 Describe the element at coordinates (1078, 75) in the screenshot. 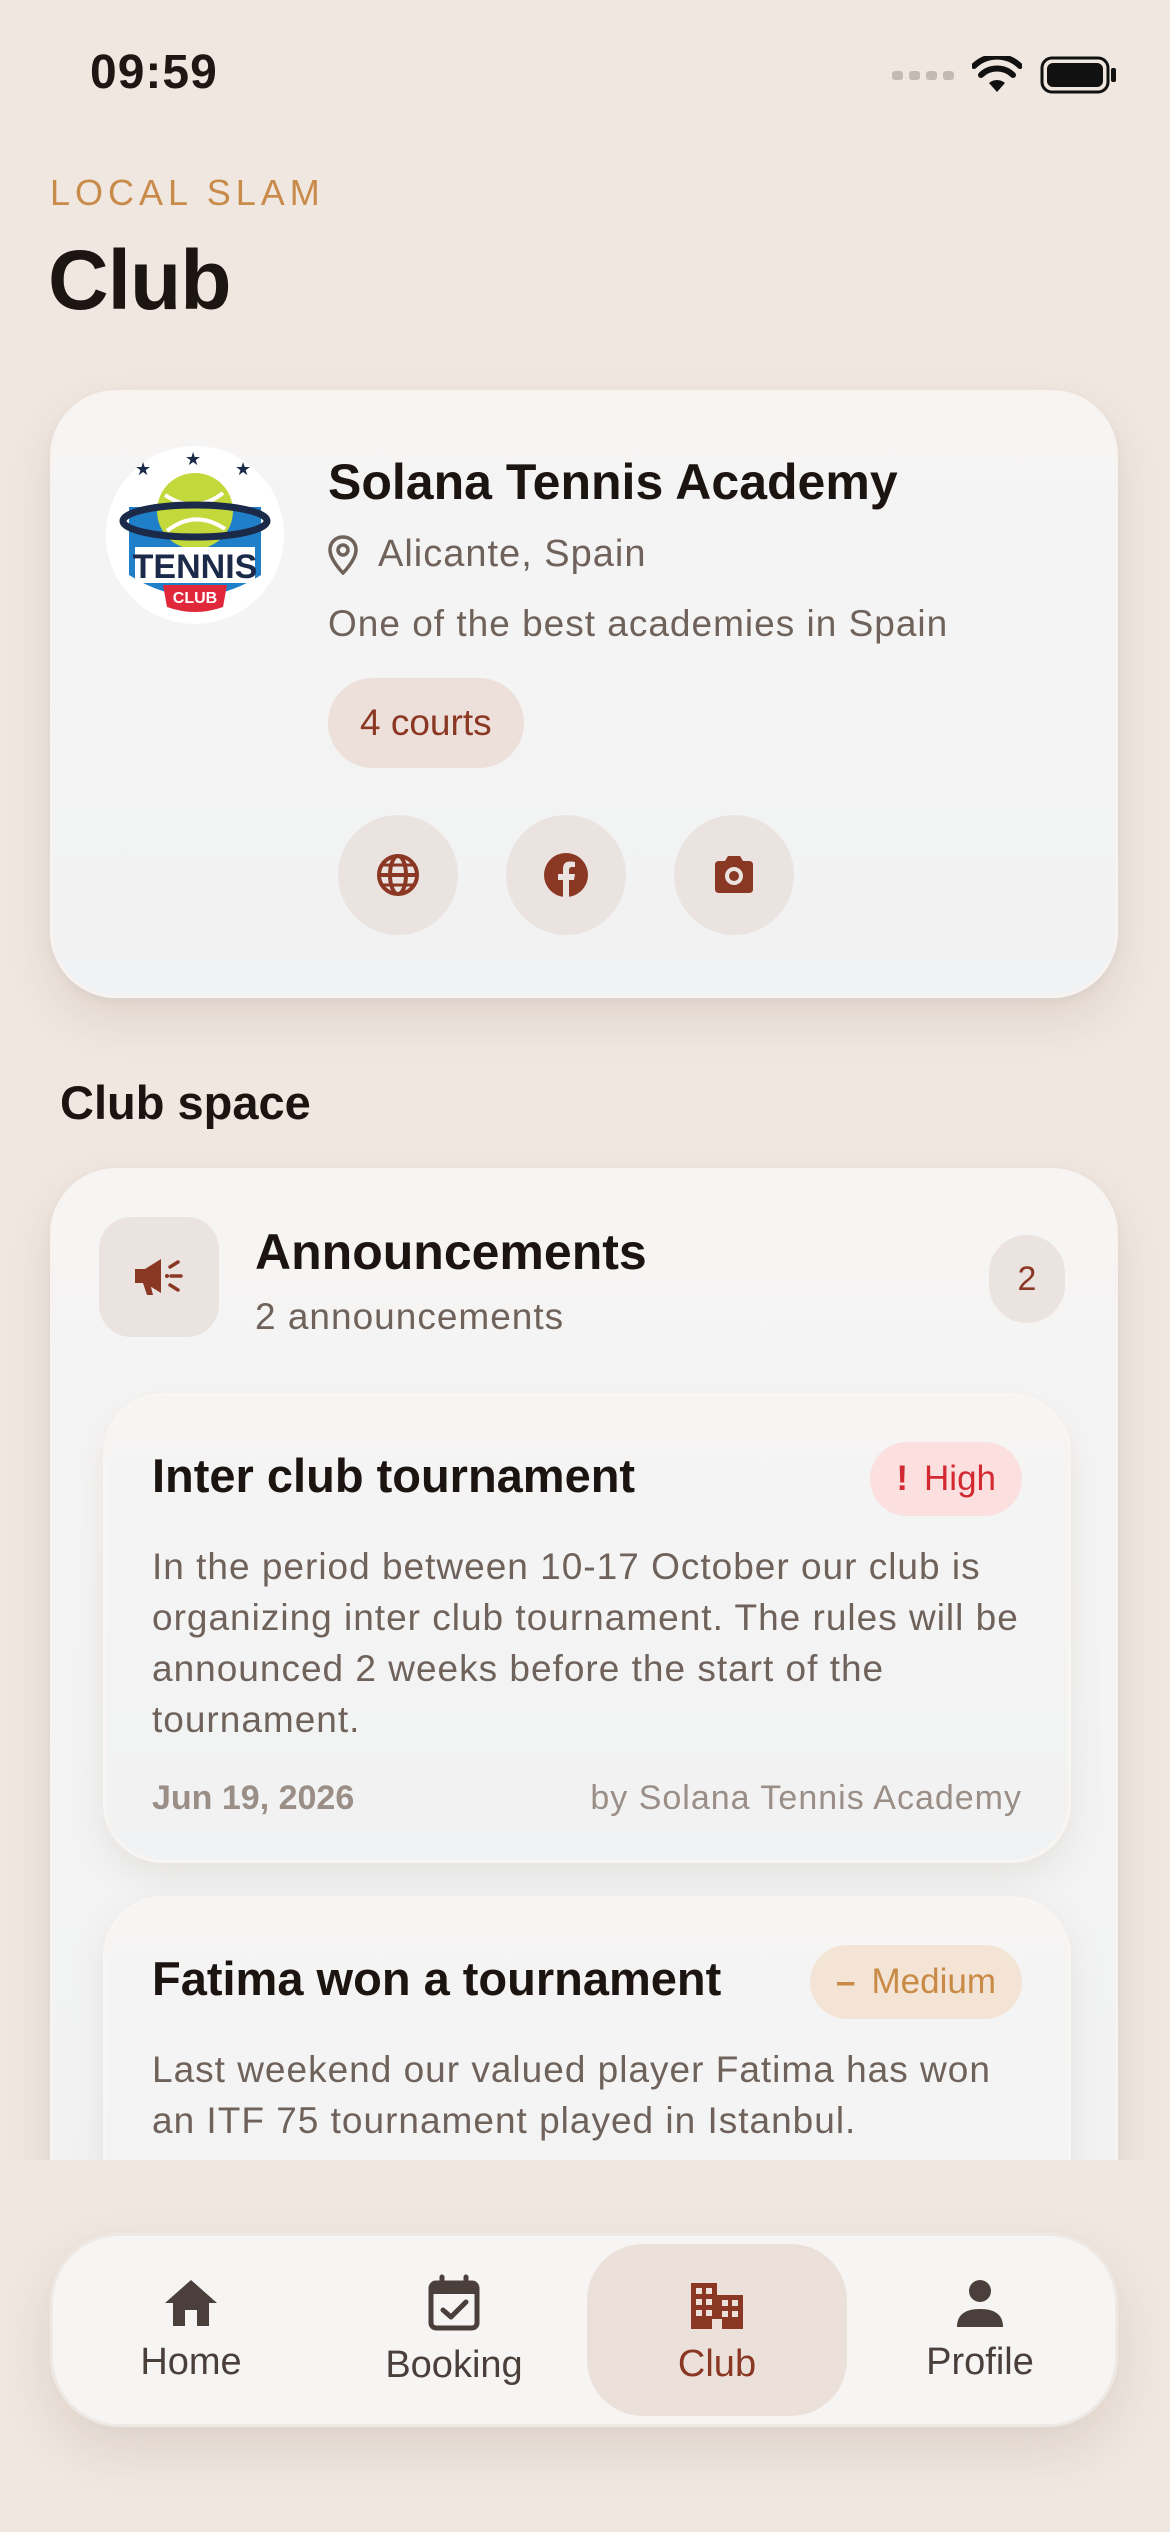

I see `battery-icon` at that location.